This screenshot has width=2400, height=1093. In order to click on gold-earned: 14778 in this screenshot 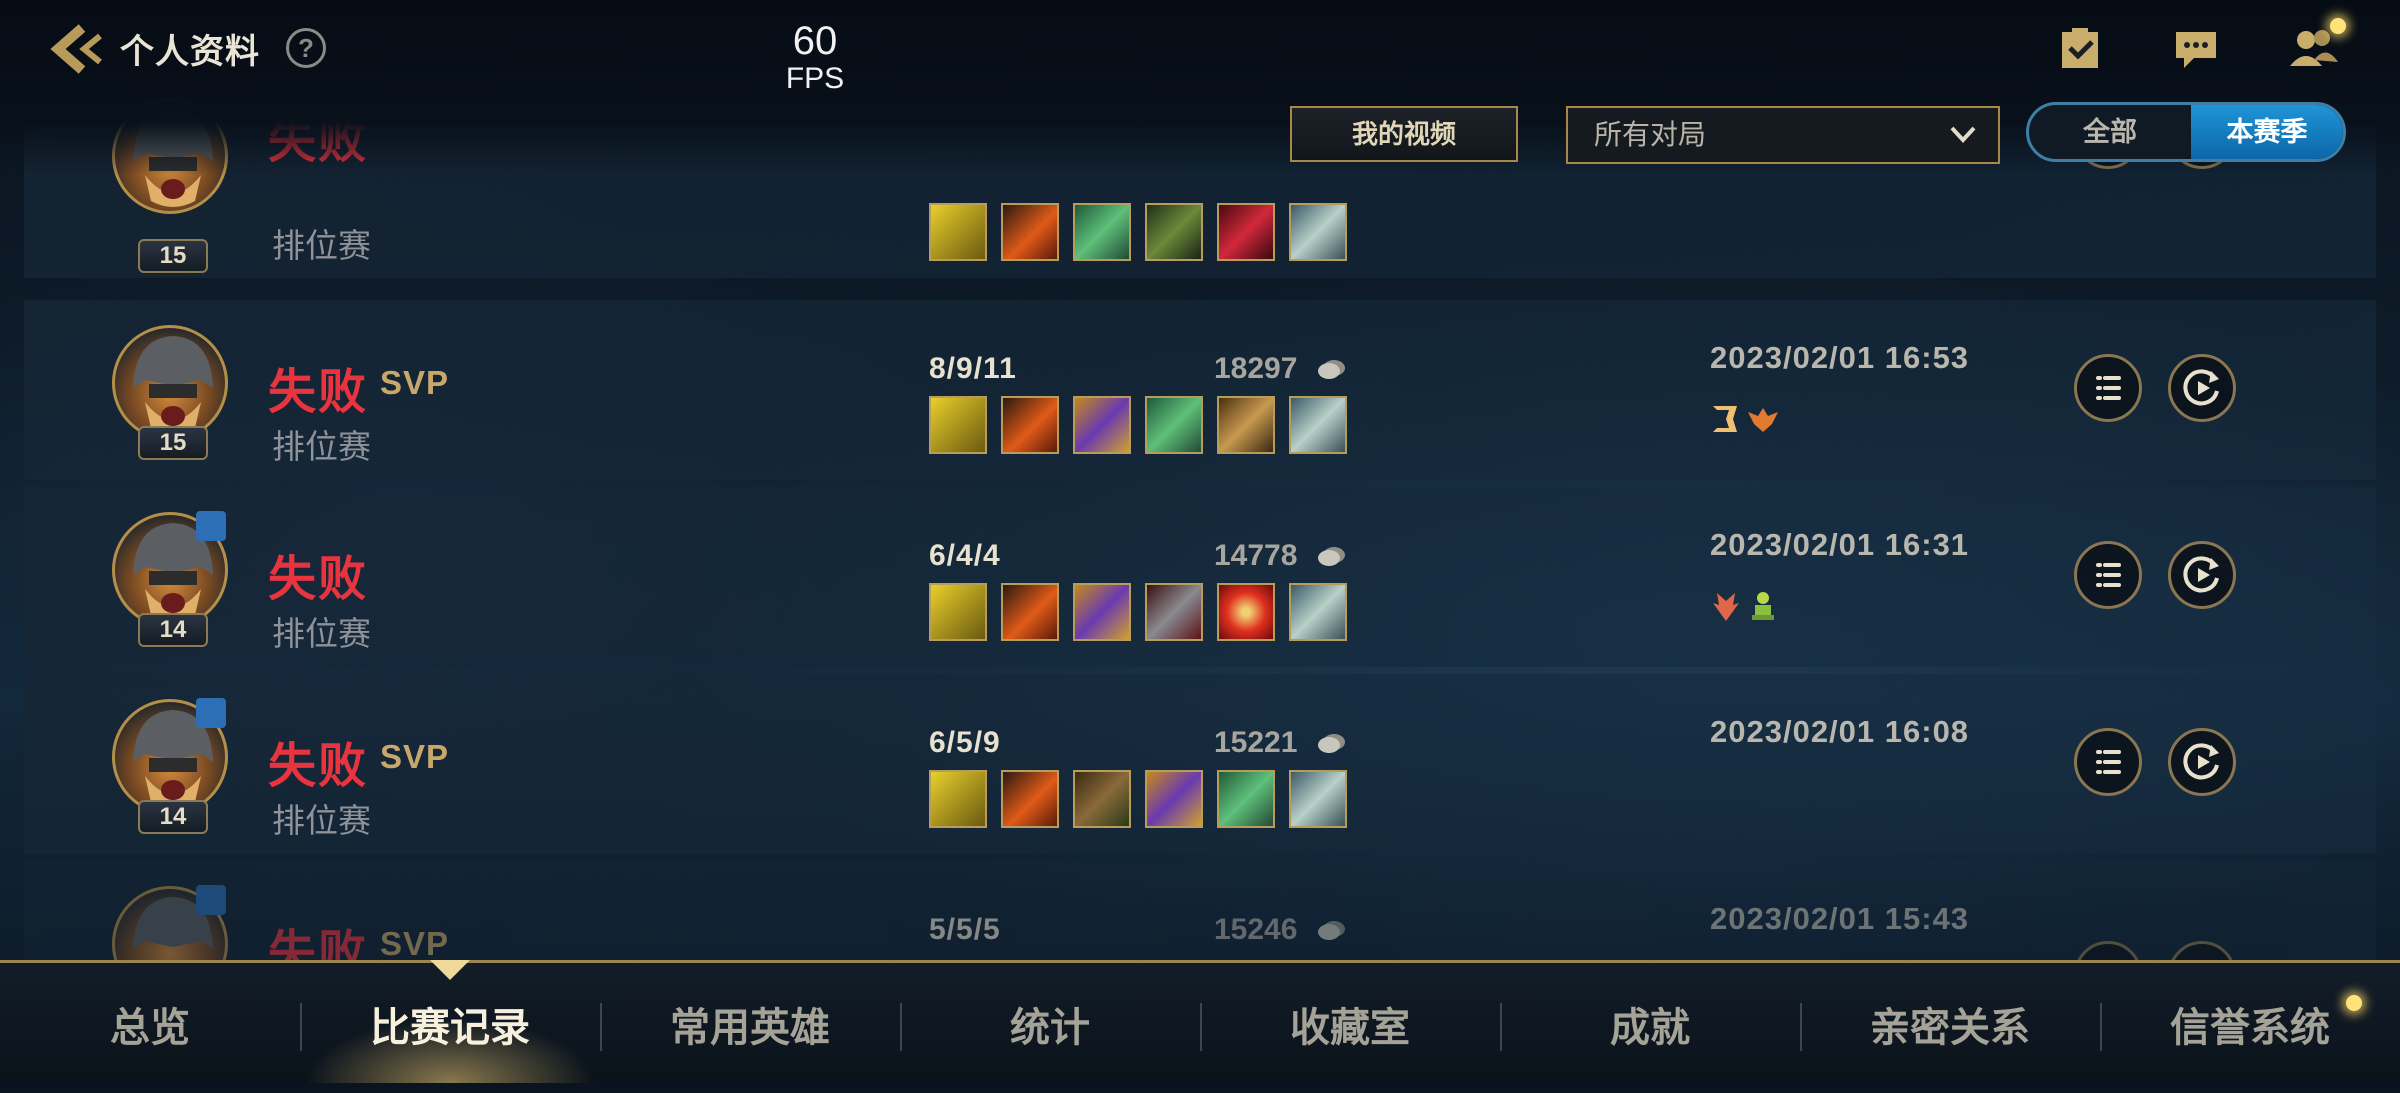, I will do `click(1256, 555)`.